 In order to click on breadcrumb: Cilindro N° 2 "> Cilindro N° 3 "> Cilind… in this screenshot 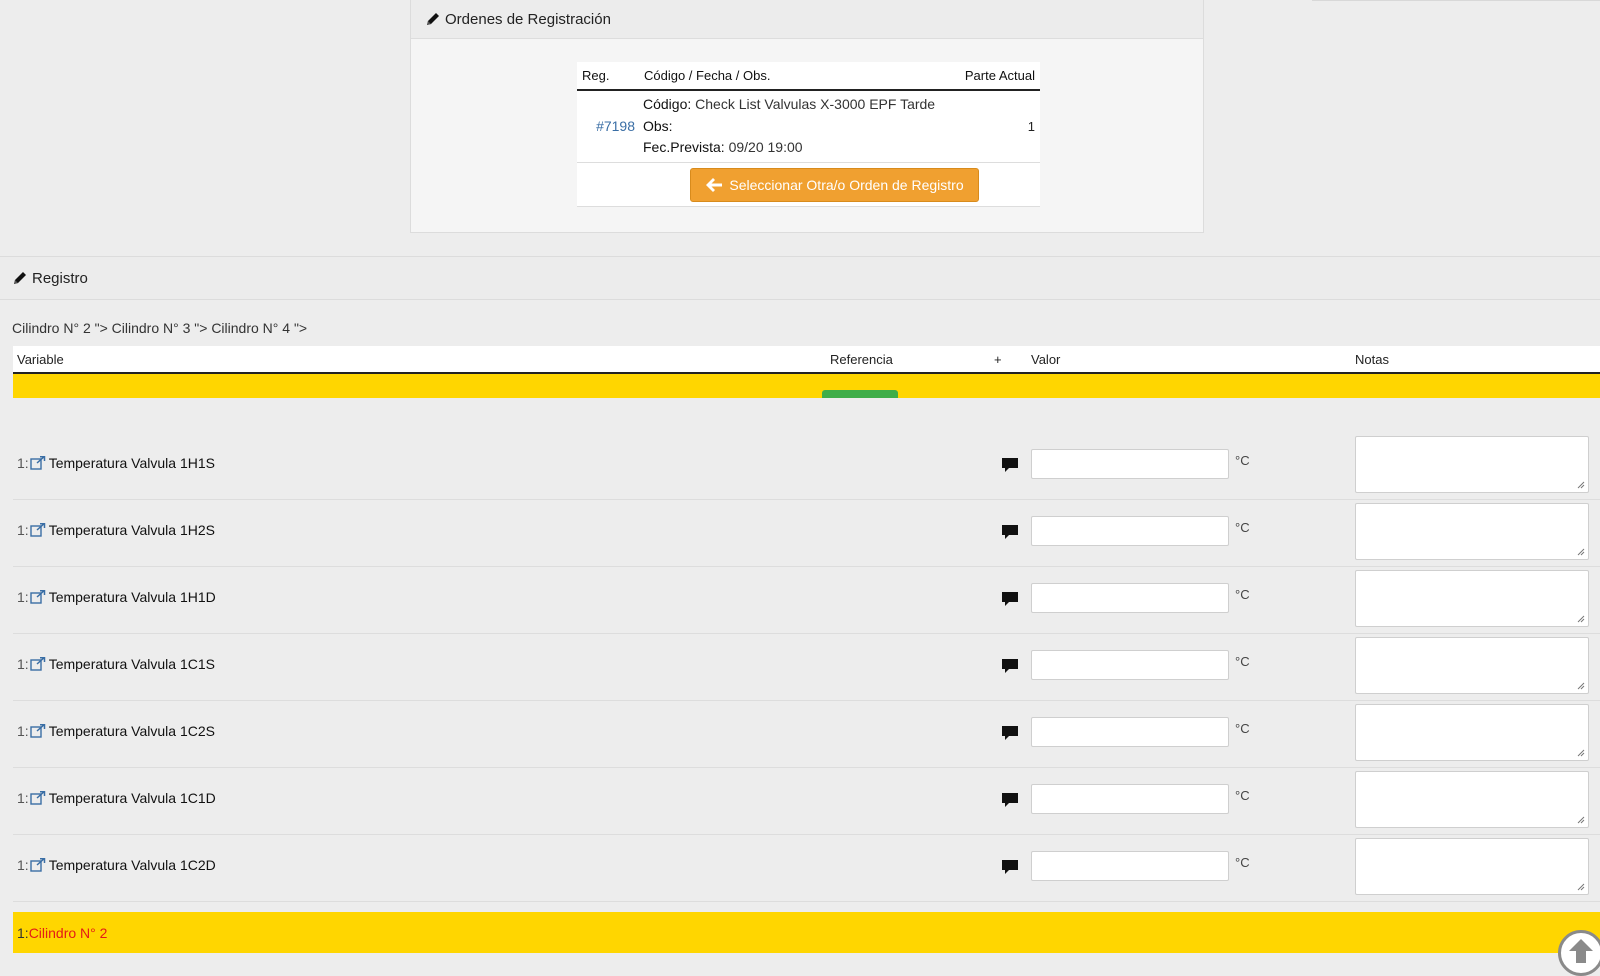, I will do `click(160, 328)`.